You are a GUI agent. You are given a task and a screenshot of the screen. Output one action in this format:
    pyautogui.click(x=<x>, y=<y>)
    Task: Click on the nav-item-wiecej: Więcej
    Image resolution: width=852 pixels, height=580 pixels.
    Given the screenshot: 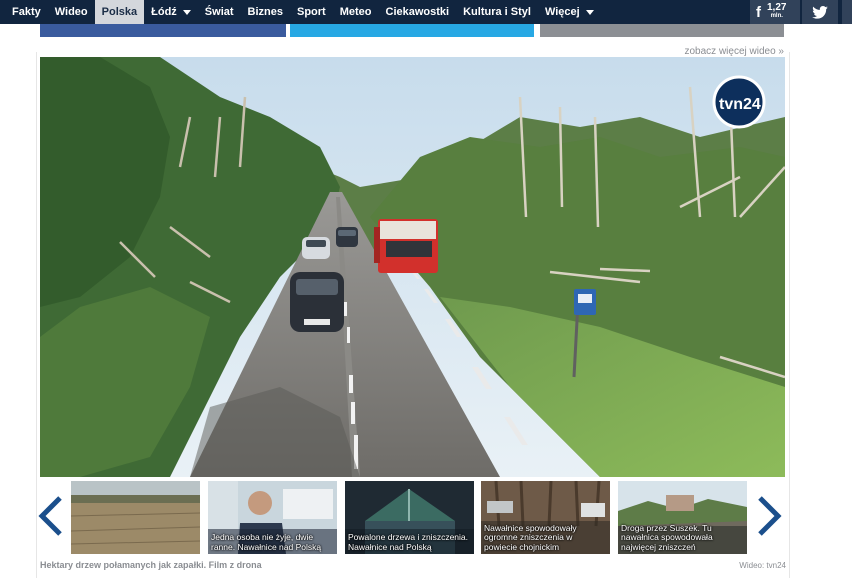 What is the action you would take?
    pyautogui.click(x=569, y=12)
    